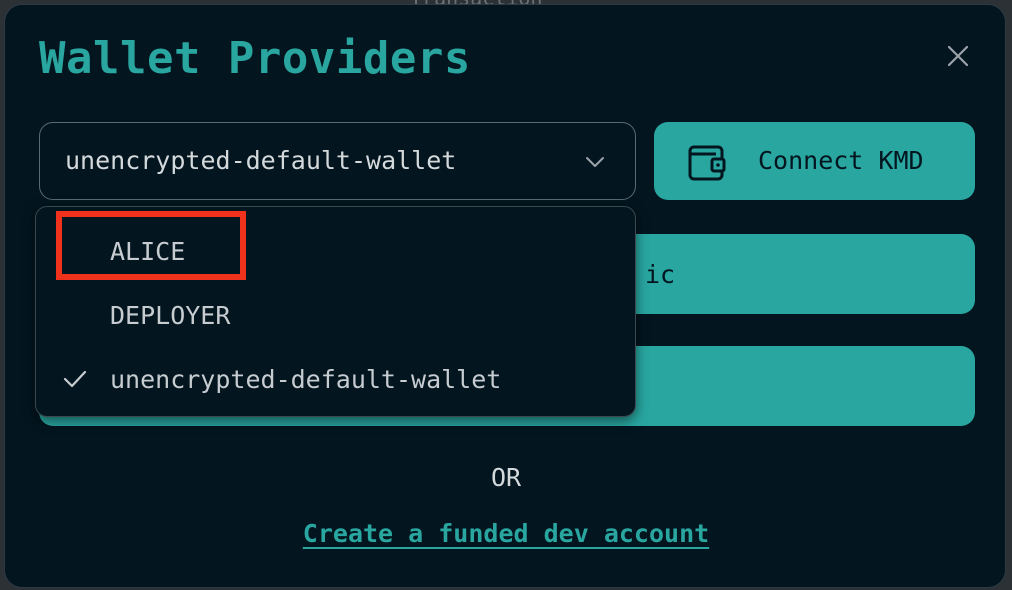  I want to click on chevron-down-icon, so click(595, 162).